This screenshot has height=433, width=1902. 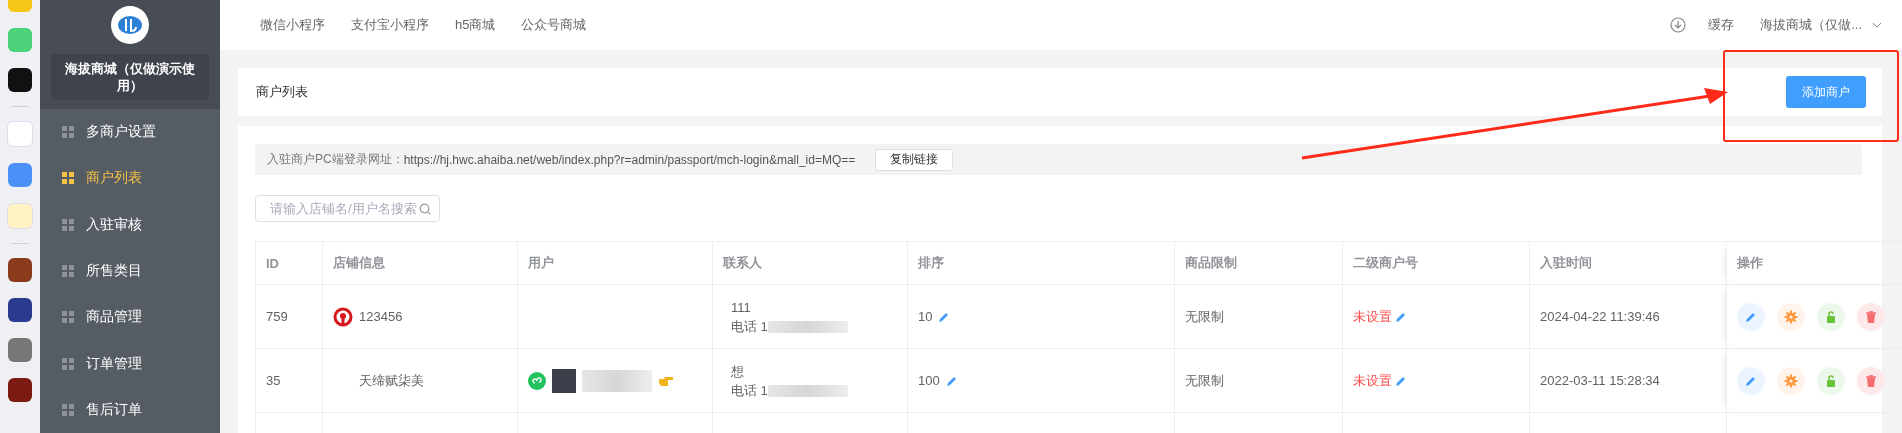 What do you see at coordinates (130, 271) in the screenshot?
I see `sidebar-item: 所售类目` at bounding box center [130, 271].